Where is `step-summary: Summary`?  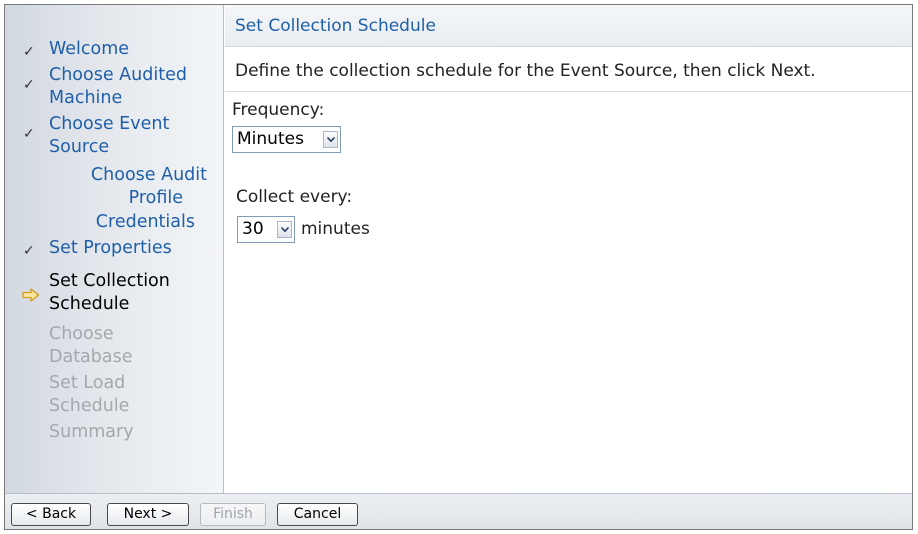 step-summary: Summary is located at coordinates (91, 432).